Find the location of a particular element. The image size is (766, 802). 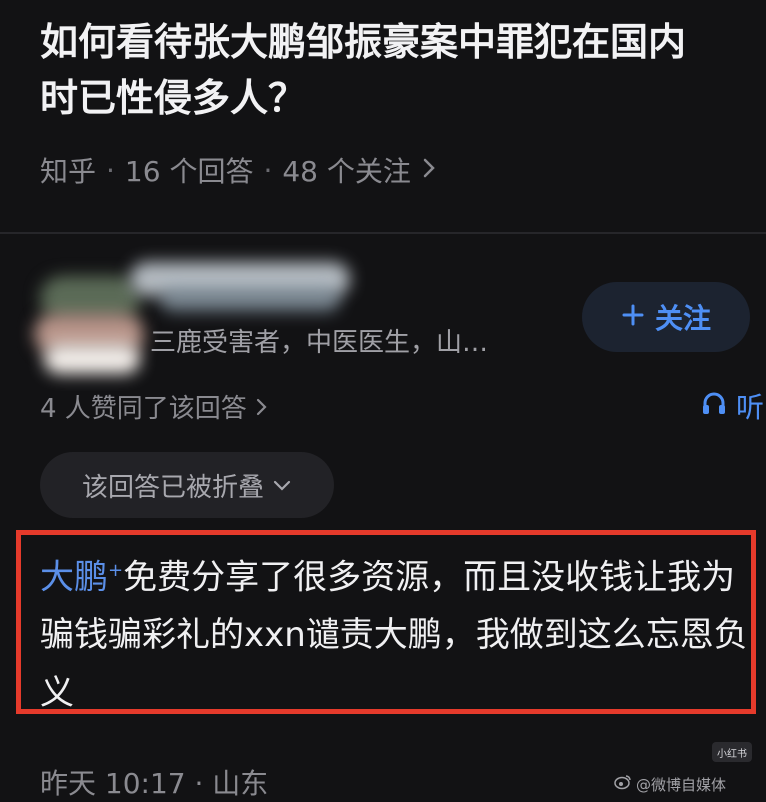

question-title: 如何看待张大鹏邹振豪案中罪犯在国内 时已性侵多人？ is located at coordinates (403, 70).